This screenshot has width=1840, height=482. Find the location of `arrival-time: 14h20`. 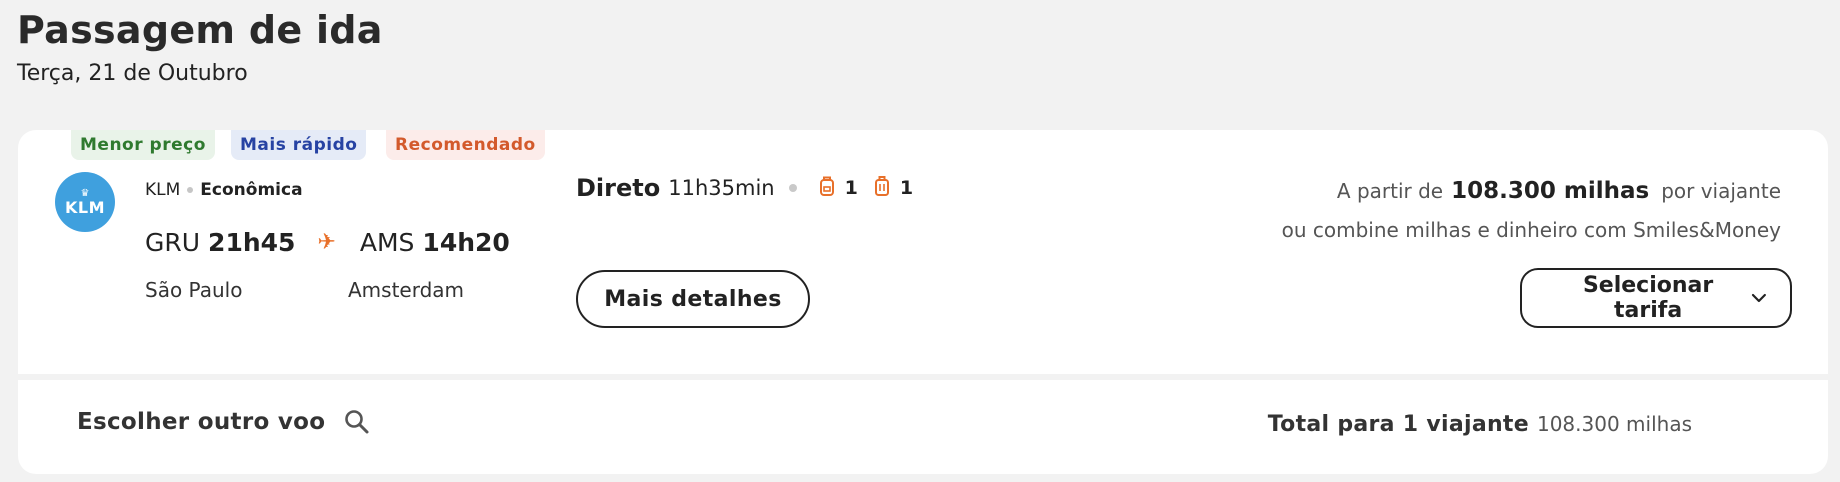

arrival-time: 14h20 is located at coordinates (466, 242).